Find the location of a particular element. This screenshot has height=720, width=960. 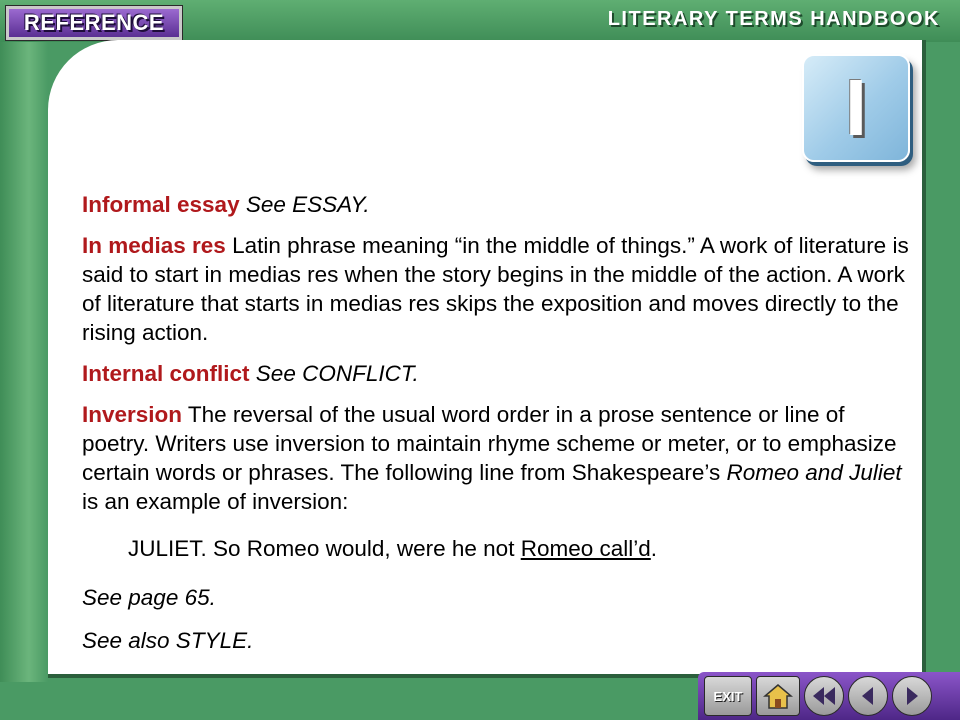

exit-label: EXIT is located at coordinates (728, 696).